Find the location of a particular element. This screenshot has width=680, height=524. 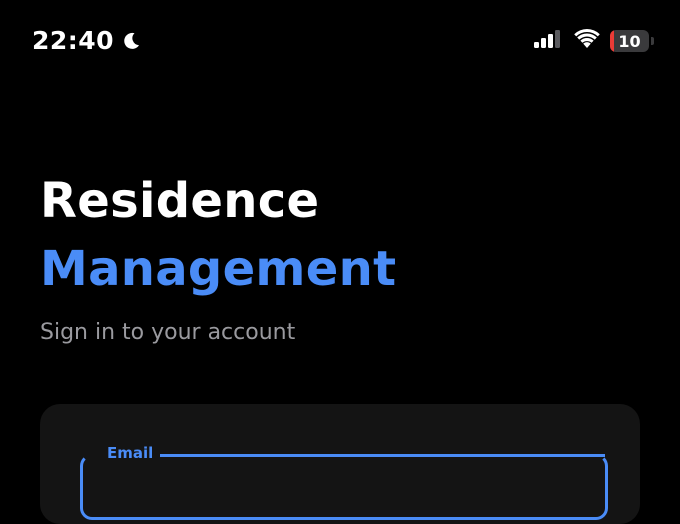

moon-icon is located at coordinates (131, 41).